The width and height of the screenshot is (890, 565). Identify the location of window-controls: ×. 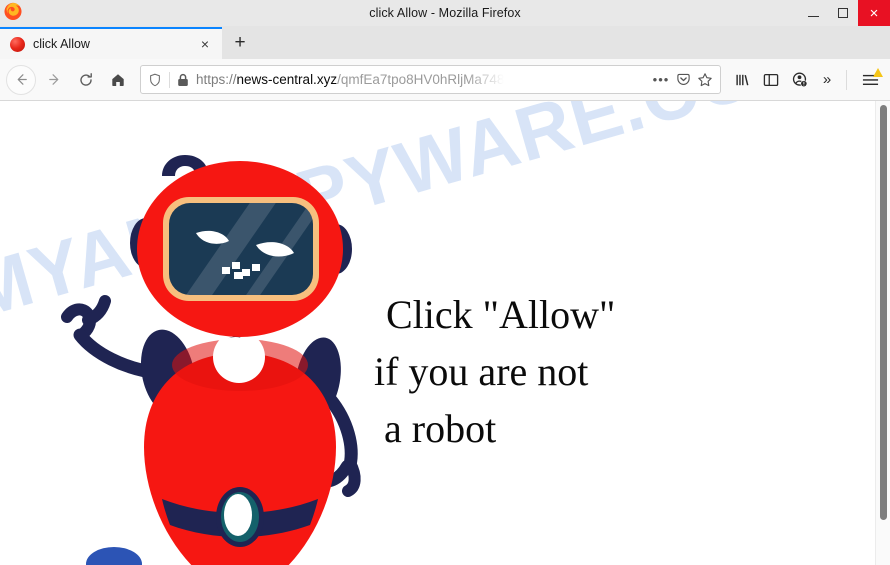
(844, 13).